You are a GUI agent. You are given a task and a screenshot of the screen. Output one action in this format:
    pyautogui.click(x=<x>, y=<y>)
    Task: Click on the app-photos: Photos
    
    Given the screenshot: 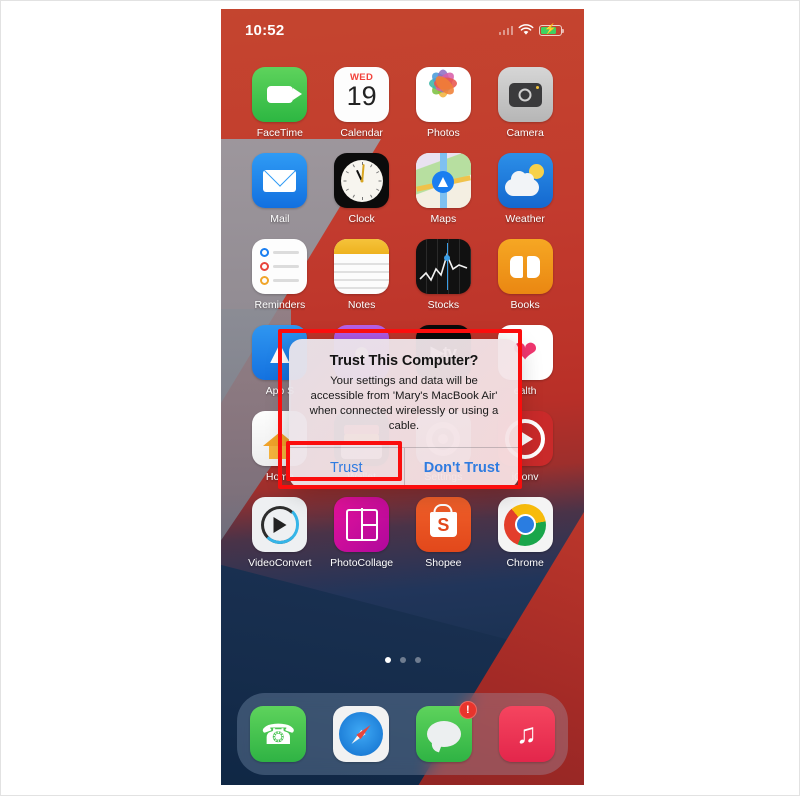 What is the action you would take?
    pyautogui.click(x=444, y=103)
    